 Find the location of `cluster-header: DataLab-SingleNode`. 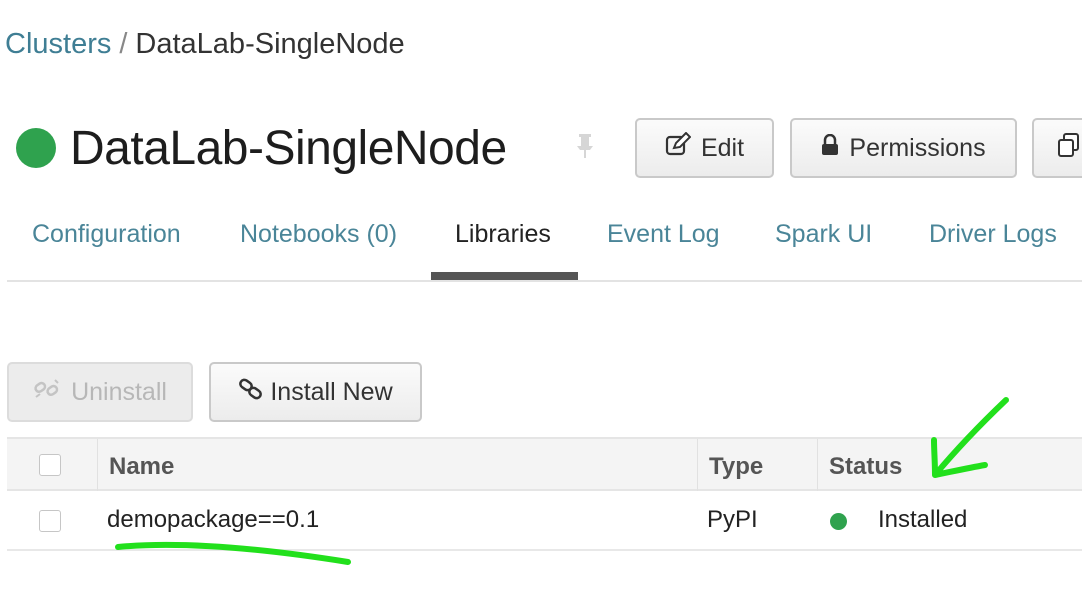

cluster-header: DataLab-SingleNode is located at coordinates (261, 148).